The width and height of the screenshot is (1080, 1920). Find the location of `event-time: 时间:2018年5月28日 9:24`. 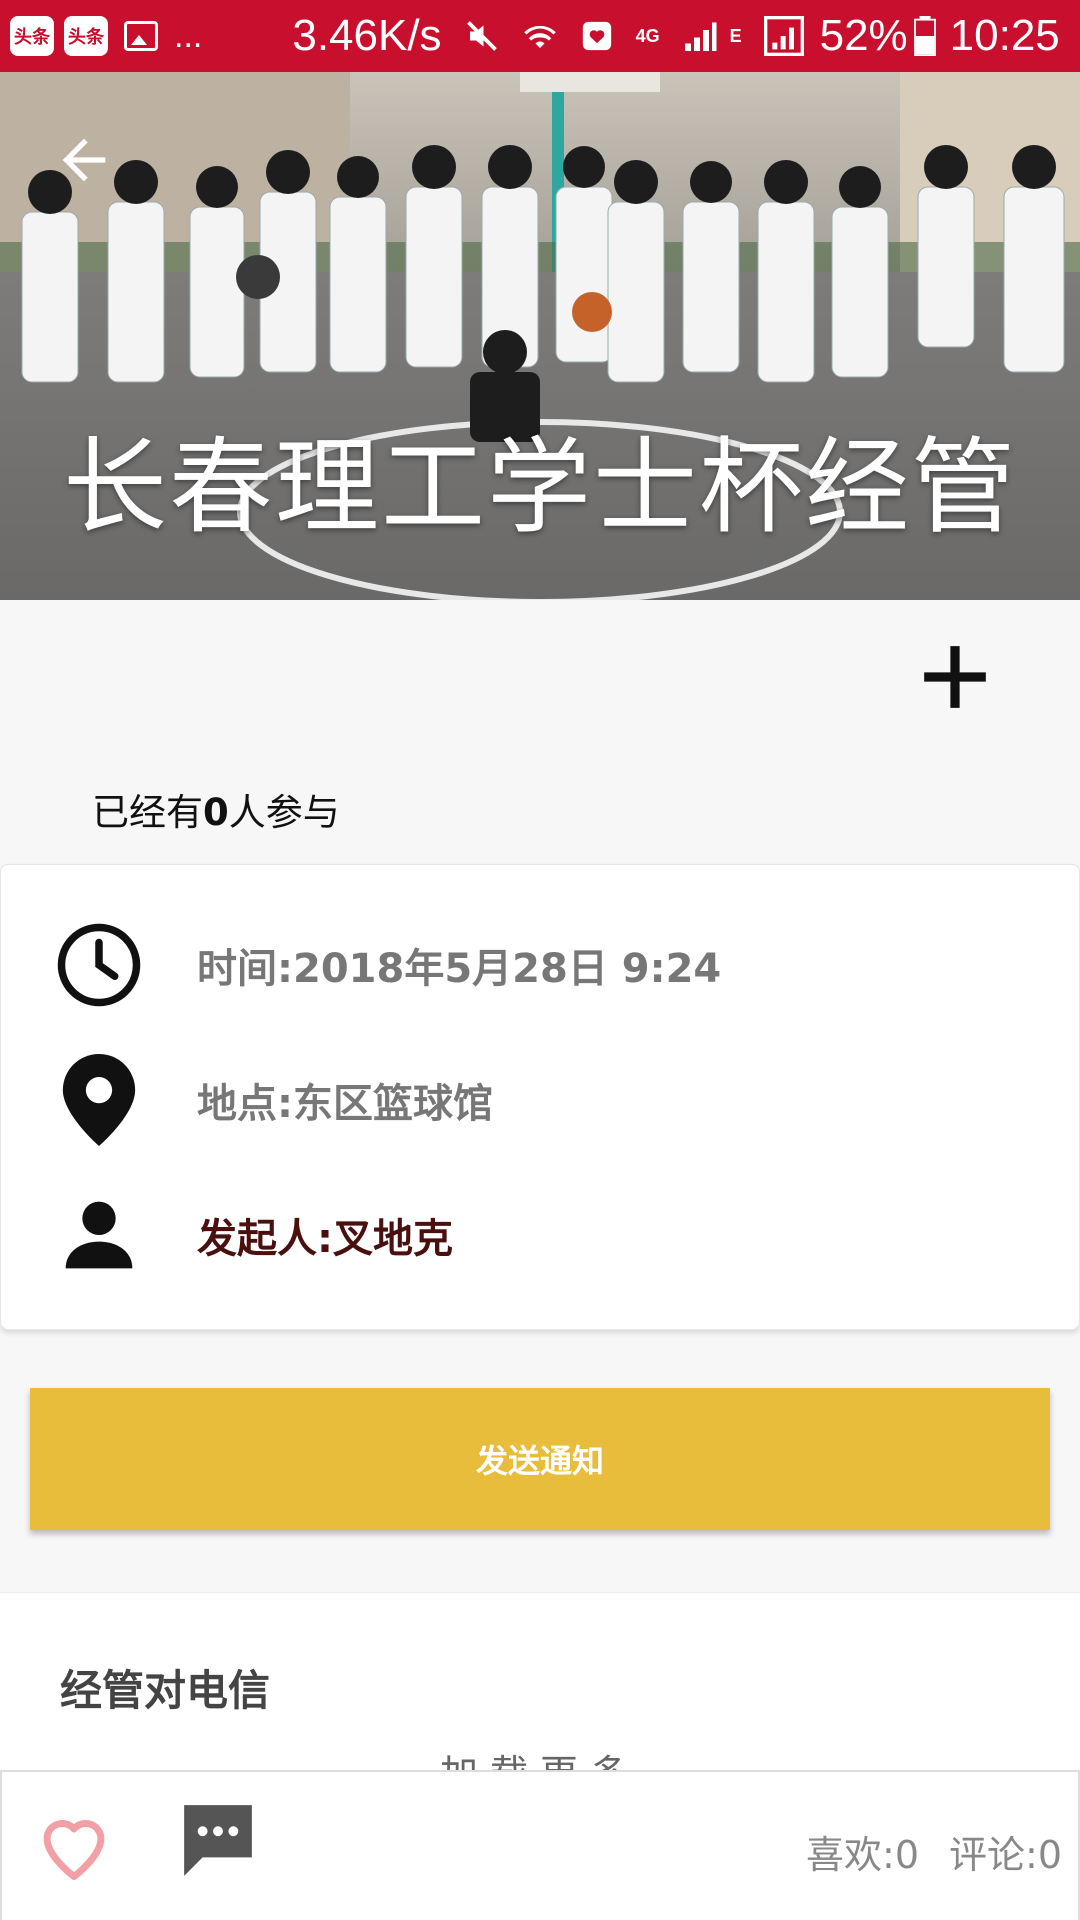

event-time: 时间:2018年5月28日 9:24 is located at coordinates (459, 969).